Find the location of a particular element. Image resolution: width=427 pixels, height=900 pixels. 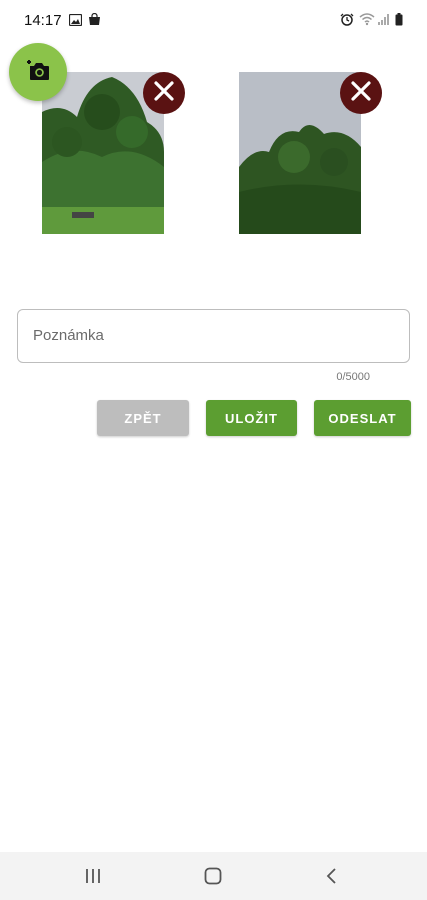

home-icon is located at coordinates (213, 878).